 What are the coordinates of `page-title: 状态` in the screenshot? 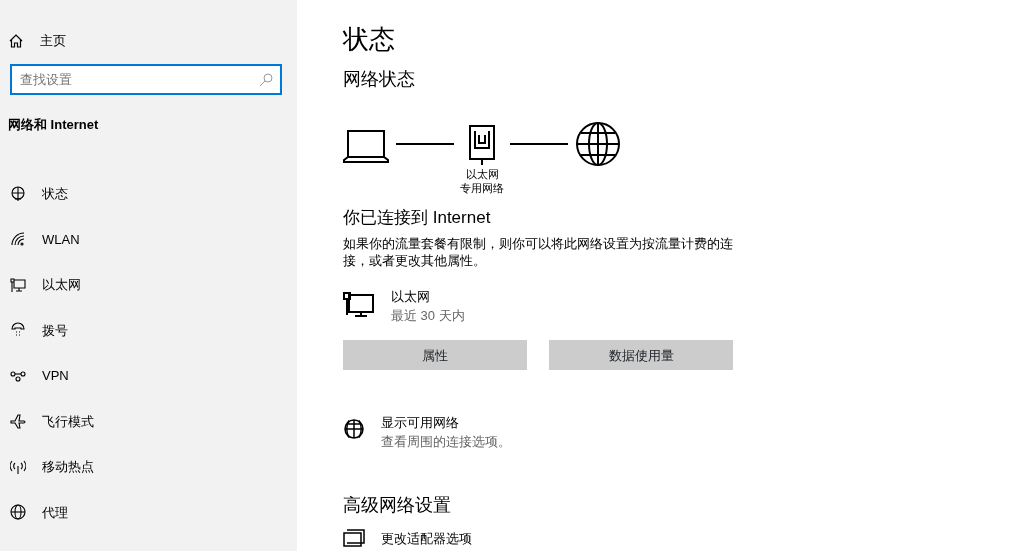 It's located at (369, 39).